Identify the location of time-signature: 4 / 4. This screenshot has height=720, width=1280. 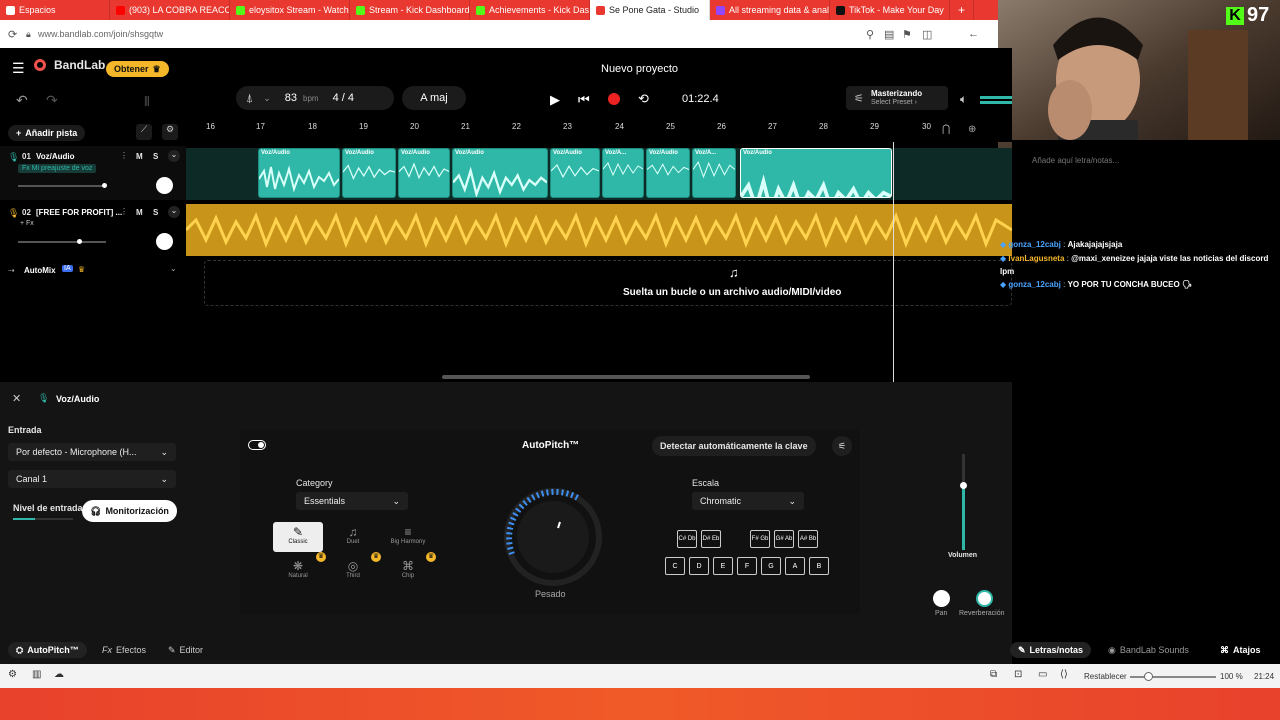
(343, 98).